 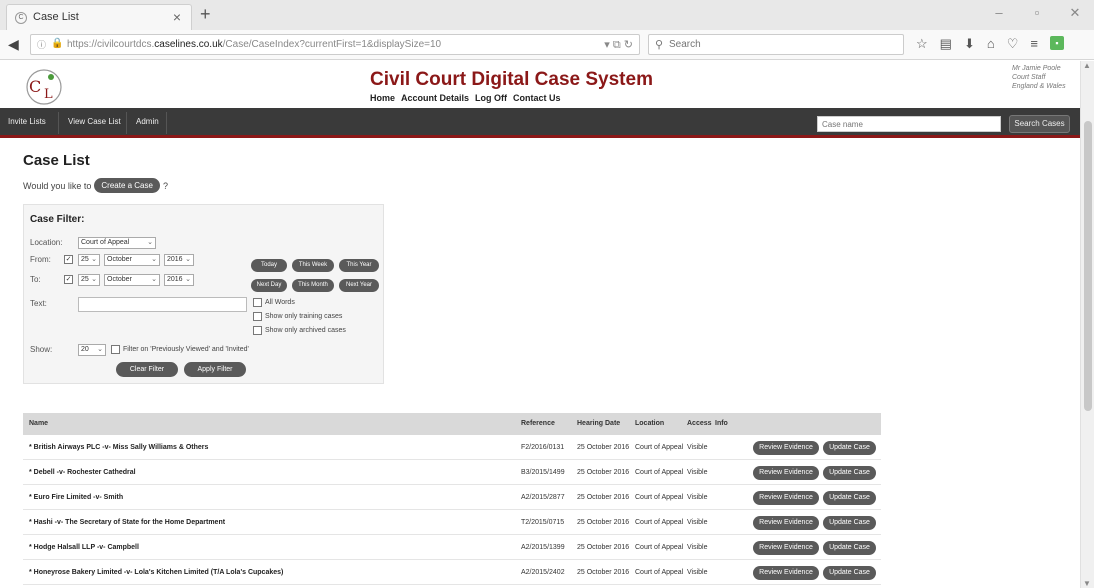 I want to click on browser-tab: C Case List ×, so click(x=99, y=17).